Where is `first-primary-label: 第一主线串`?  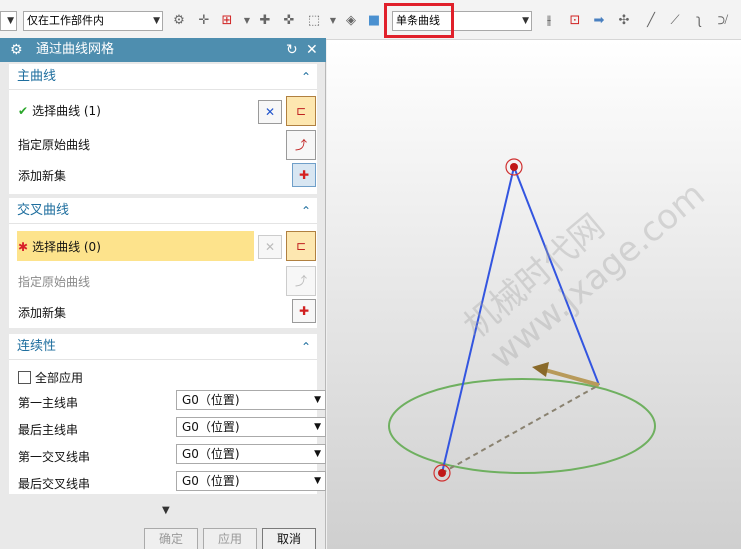
first-primary-label: 第一主线串 is located at coordinates (48, 403).